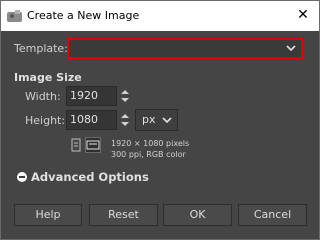  What do you see at coordinates (160, 16) in the screenshot?
I see `title-bar: Create a New Image ✕` at bounding box center [160, 16].